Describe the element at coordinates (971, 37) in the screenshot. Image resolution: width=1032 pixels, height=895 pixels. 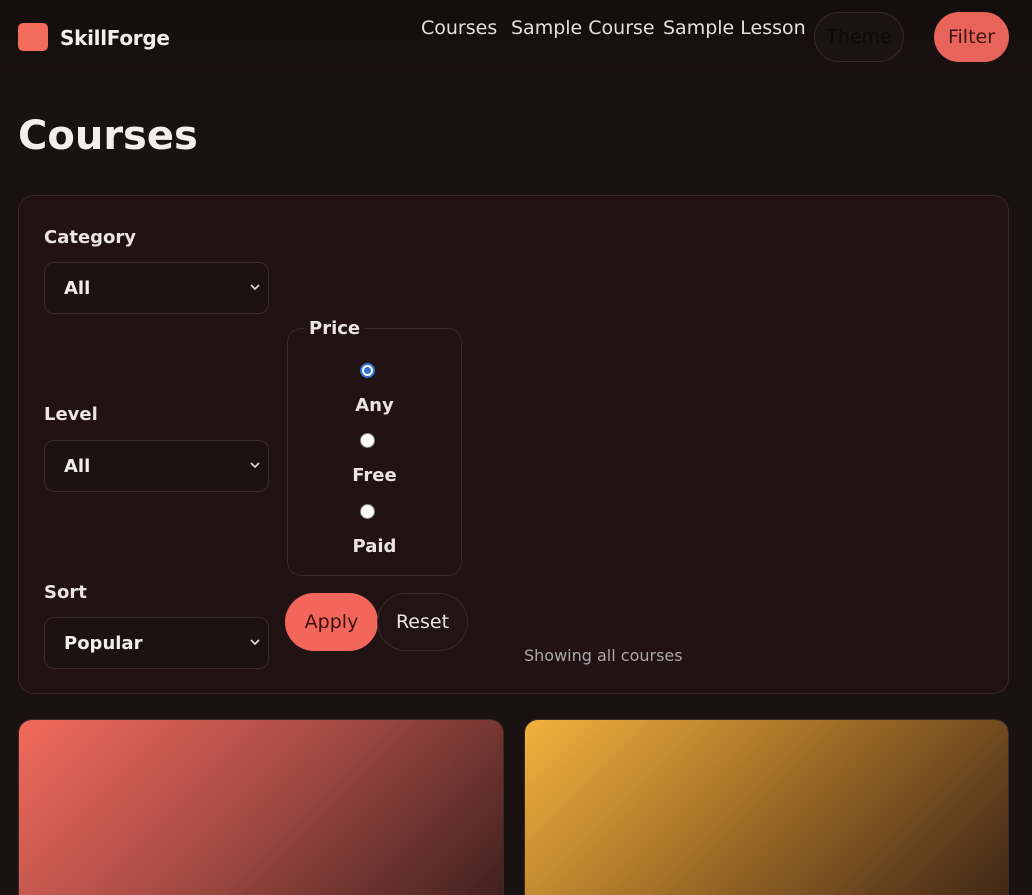
I see `filter-button: Filter` at that location.